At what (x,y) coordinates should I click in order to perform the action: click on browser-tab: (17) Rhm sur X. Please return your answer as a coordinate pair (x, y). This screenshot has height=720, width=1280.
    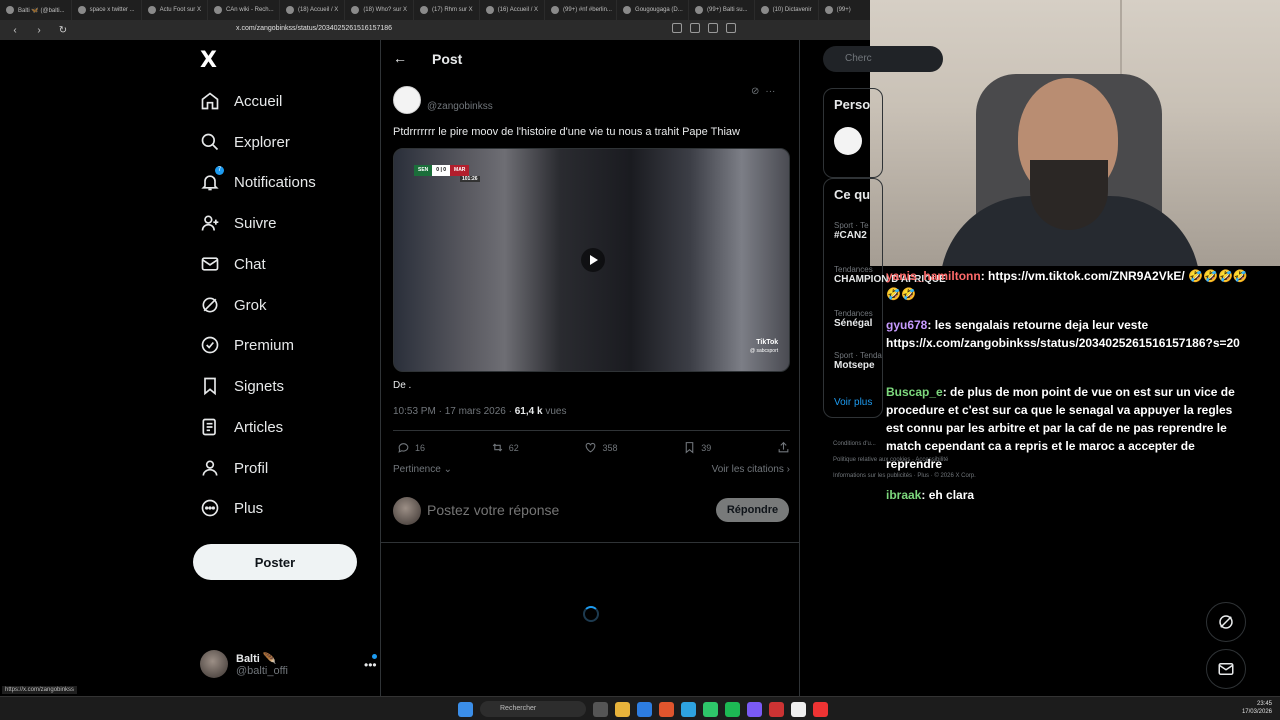
    Looking at the image, I should click on (447, 10).